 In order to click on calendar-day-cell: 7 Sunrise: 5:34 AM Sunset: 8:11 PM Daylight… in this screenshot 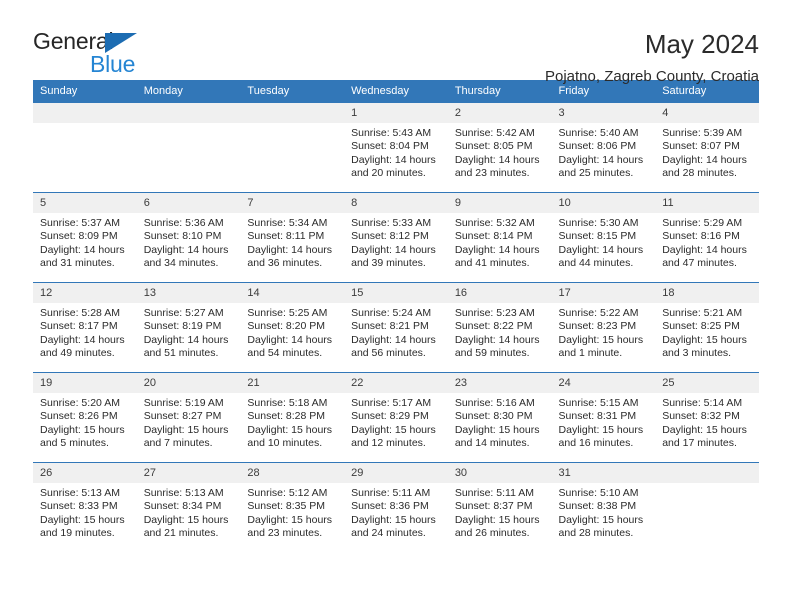, I will do `click(292, 237)`.